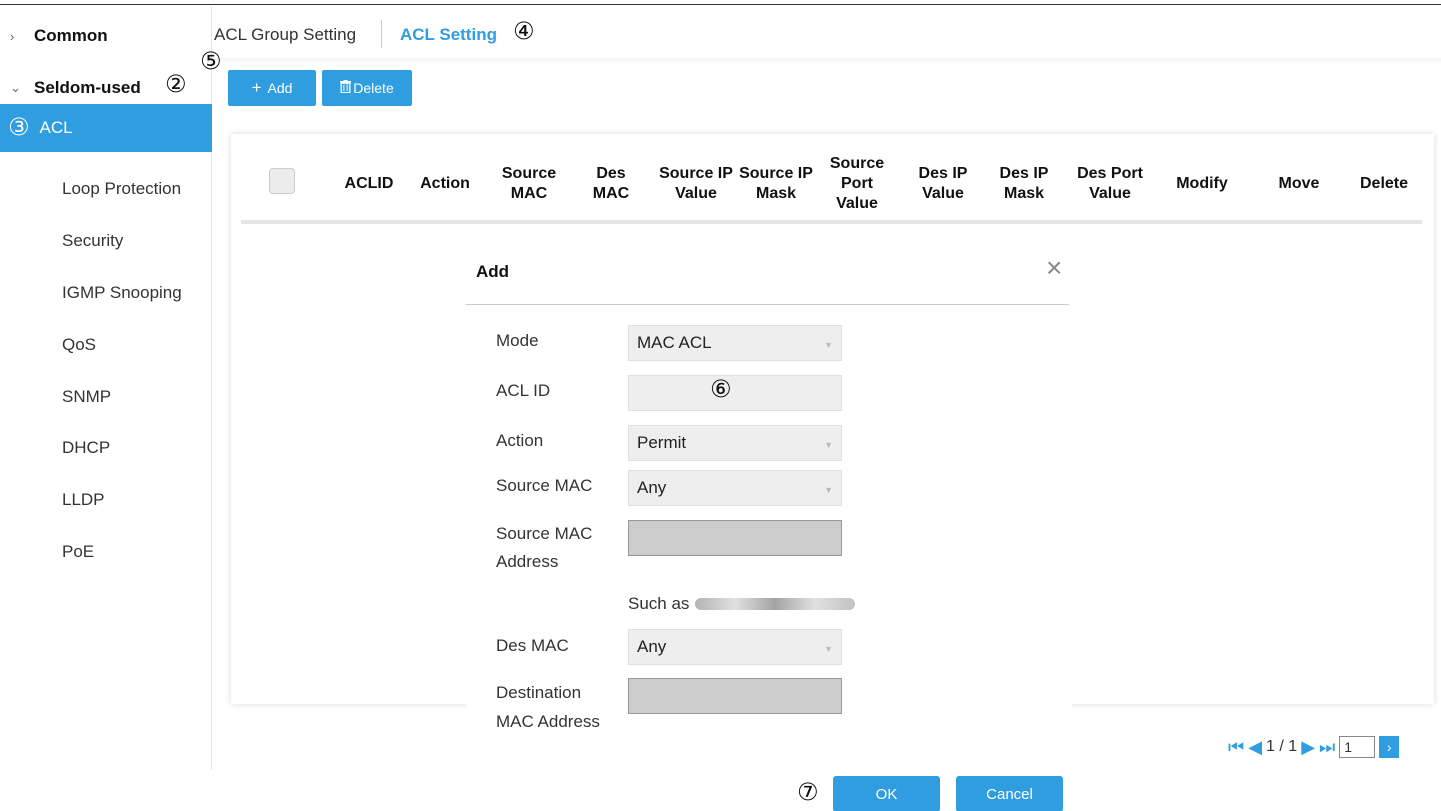  Describe the element at coordinates (87, 396) in the screenshot. I see `sidebar-item-label: SNMP` at that location.